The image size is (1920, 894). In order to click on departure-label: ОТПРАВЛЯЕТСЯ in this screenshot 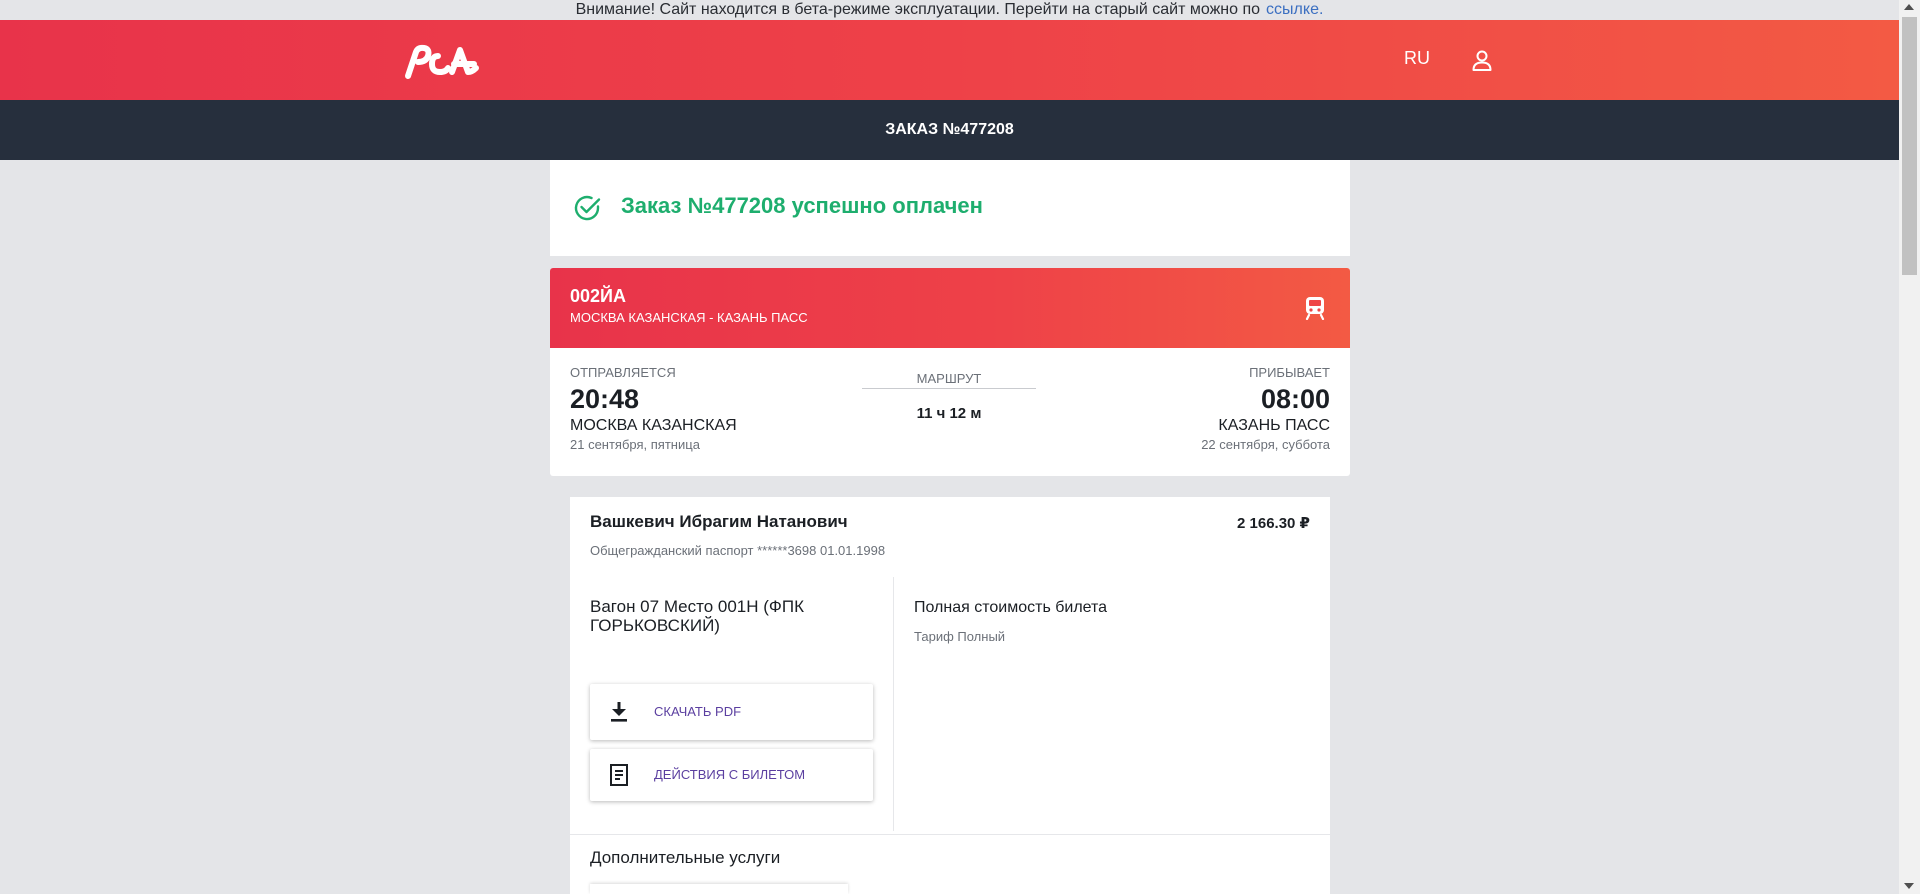, I will do `click(623, 372)`.